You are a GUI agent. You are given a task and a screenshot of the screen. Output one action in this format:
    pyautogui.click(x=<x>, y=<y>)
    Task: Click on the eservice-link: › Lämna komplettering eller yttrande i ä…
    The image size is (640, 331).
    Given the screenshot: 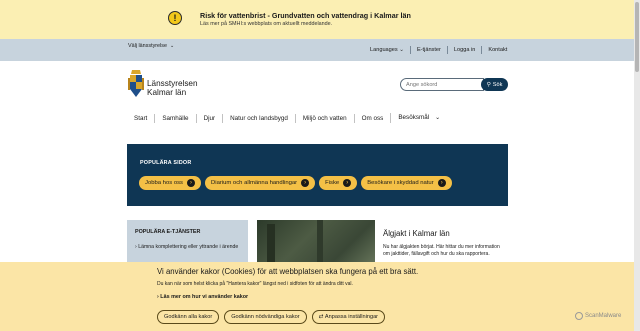 What is the action you would take?
    pyautogui.click(x=189, y=247)
    